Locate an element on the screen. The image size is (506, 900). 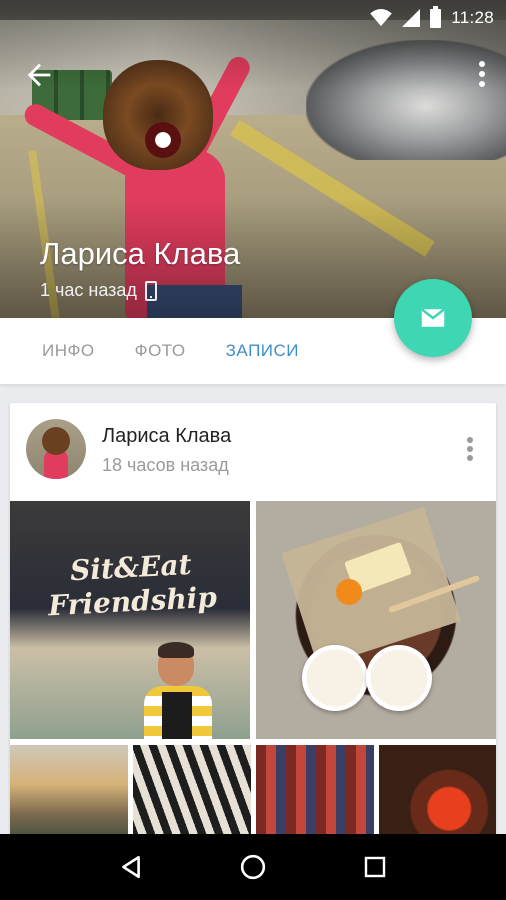
photo-person is located at coordinates (180, 690).